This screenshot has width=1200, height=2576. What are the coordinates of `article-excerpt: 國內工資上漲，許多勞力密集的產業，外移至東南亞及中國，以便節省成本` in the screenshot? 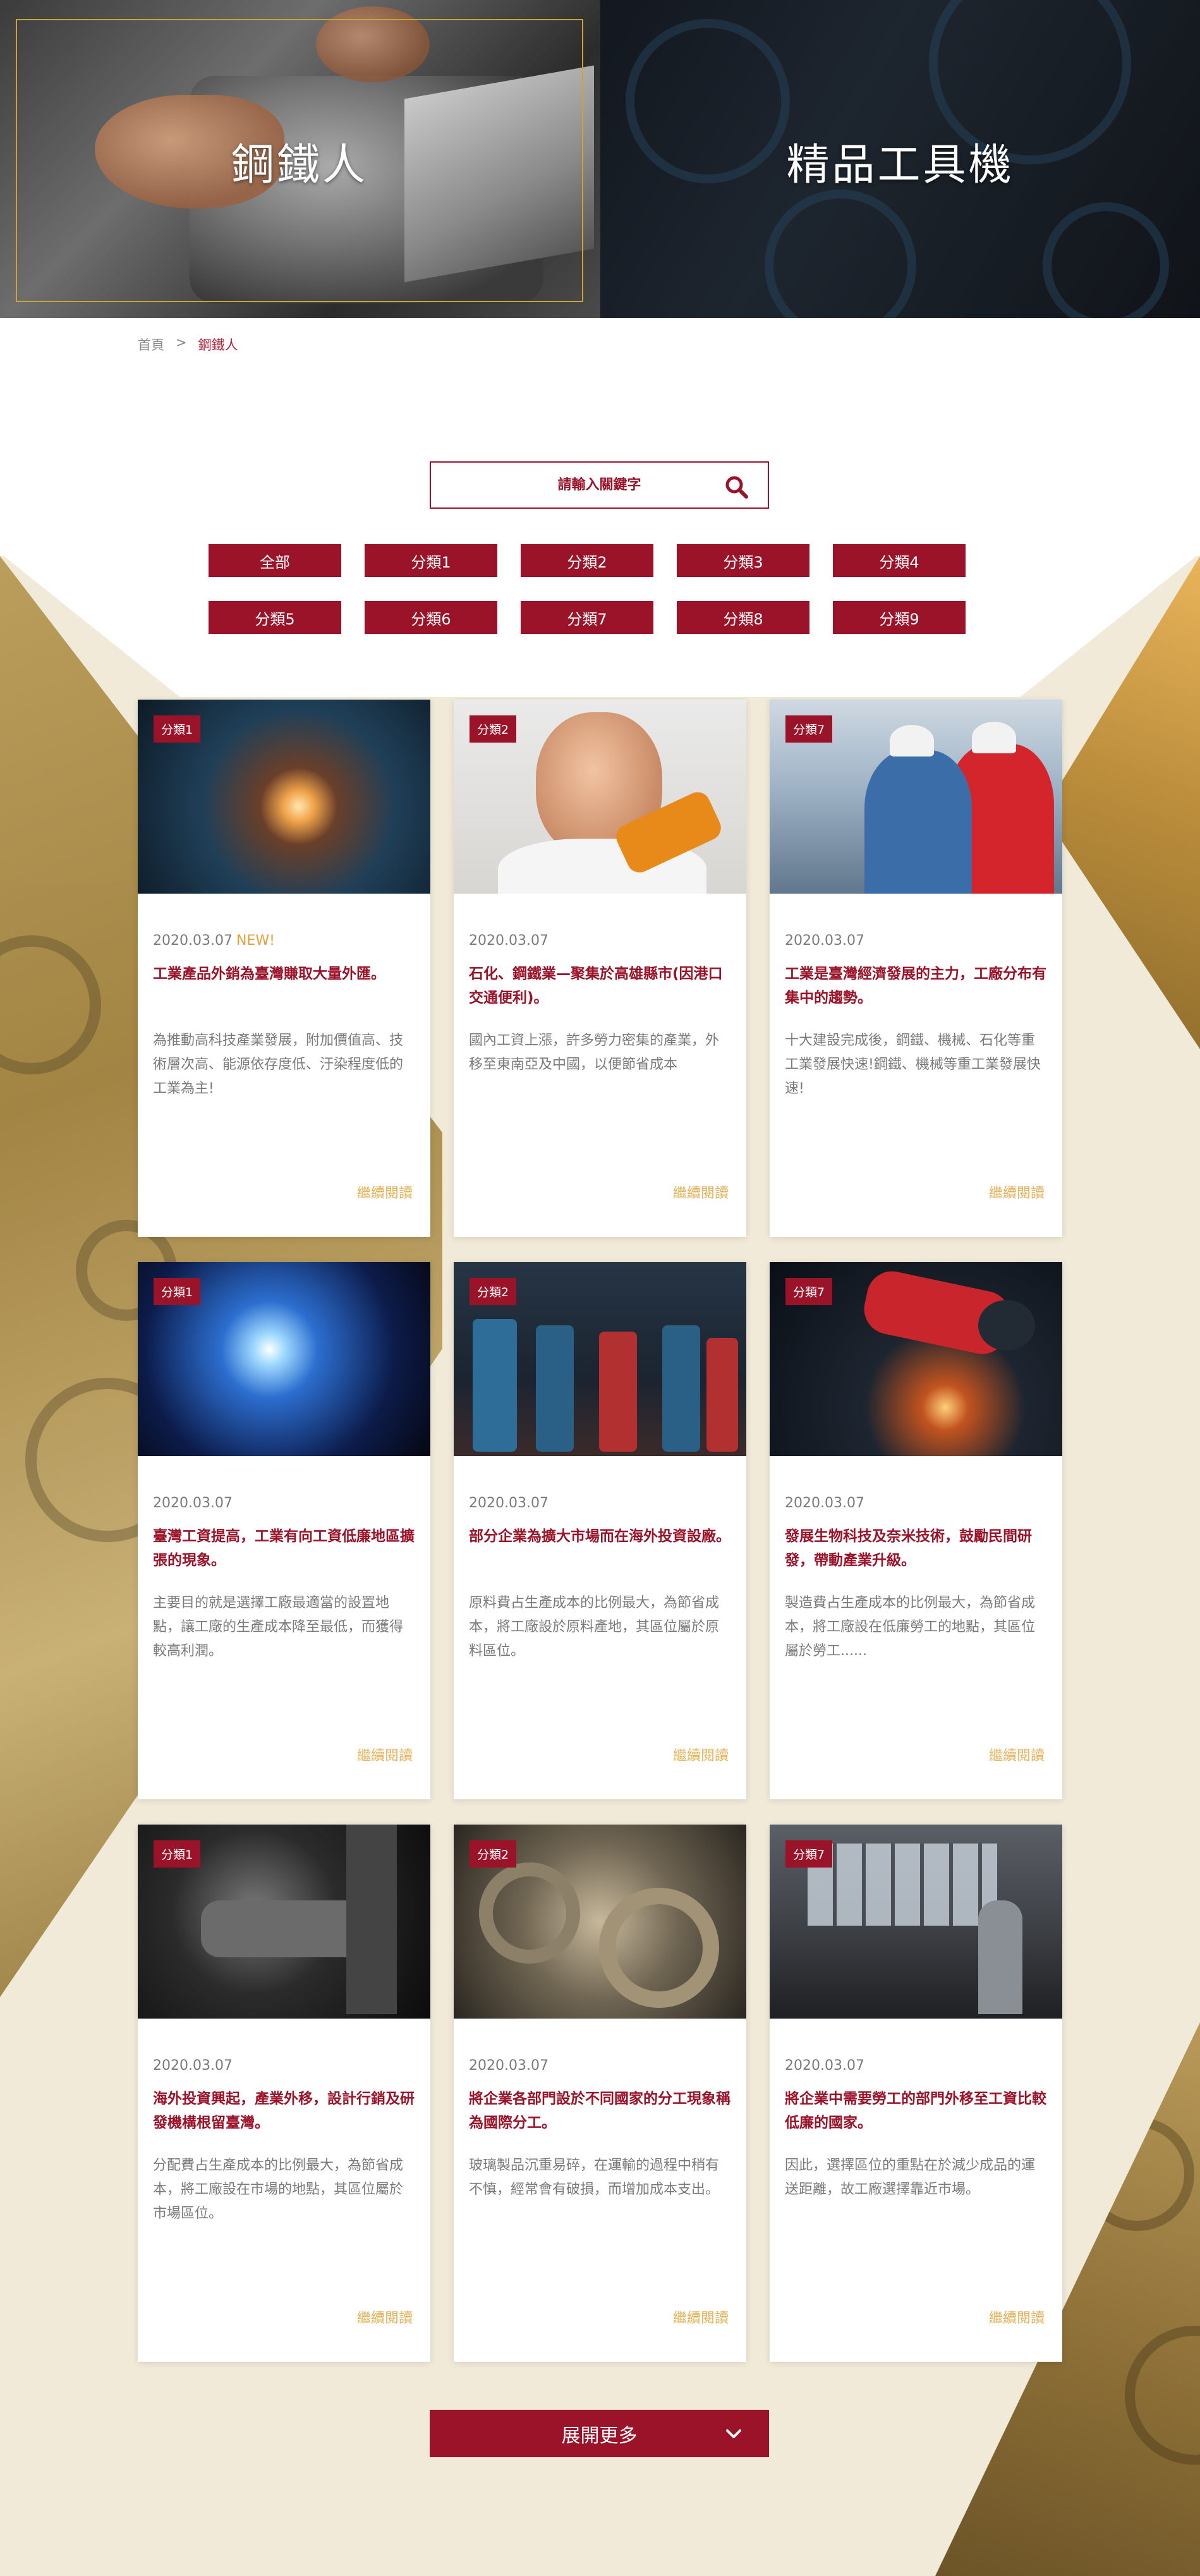 It's located at (594, 1052).